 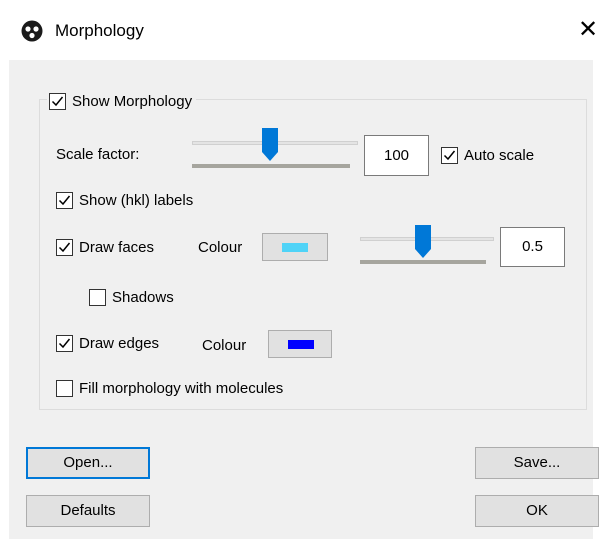 What do you see at coordinates (181, 388) in the screenshot?
I see `fill-molecules-label: Fill morphology with molecules` at bounding box center [181, 388].